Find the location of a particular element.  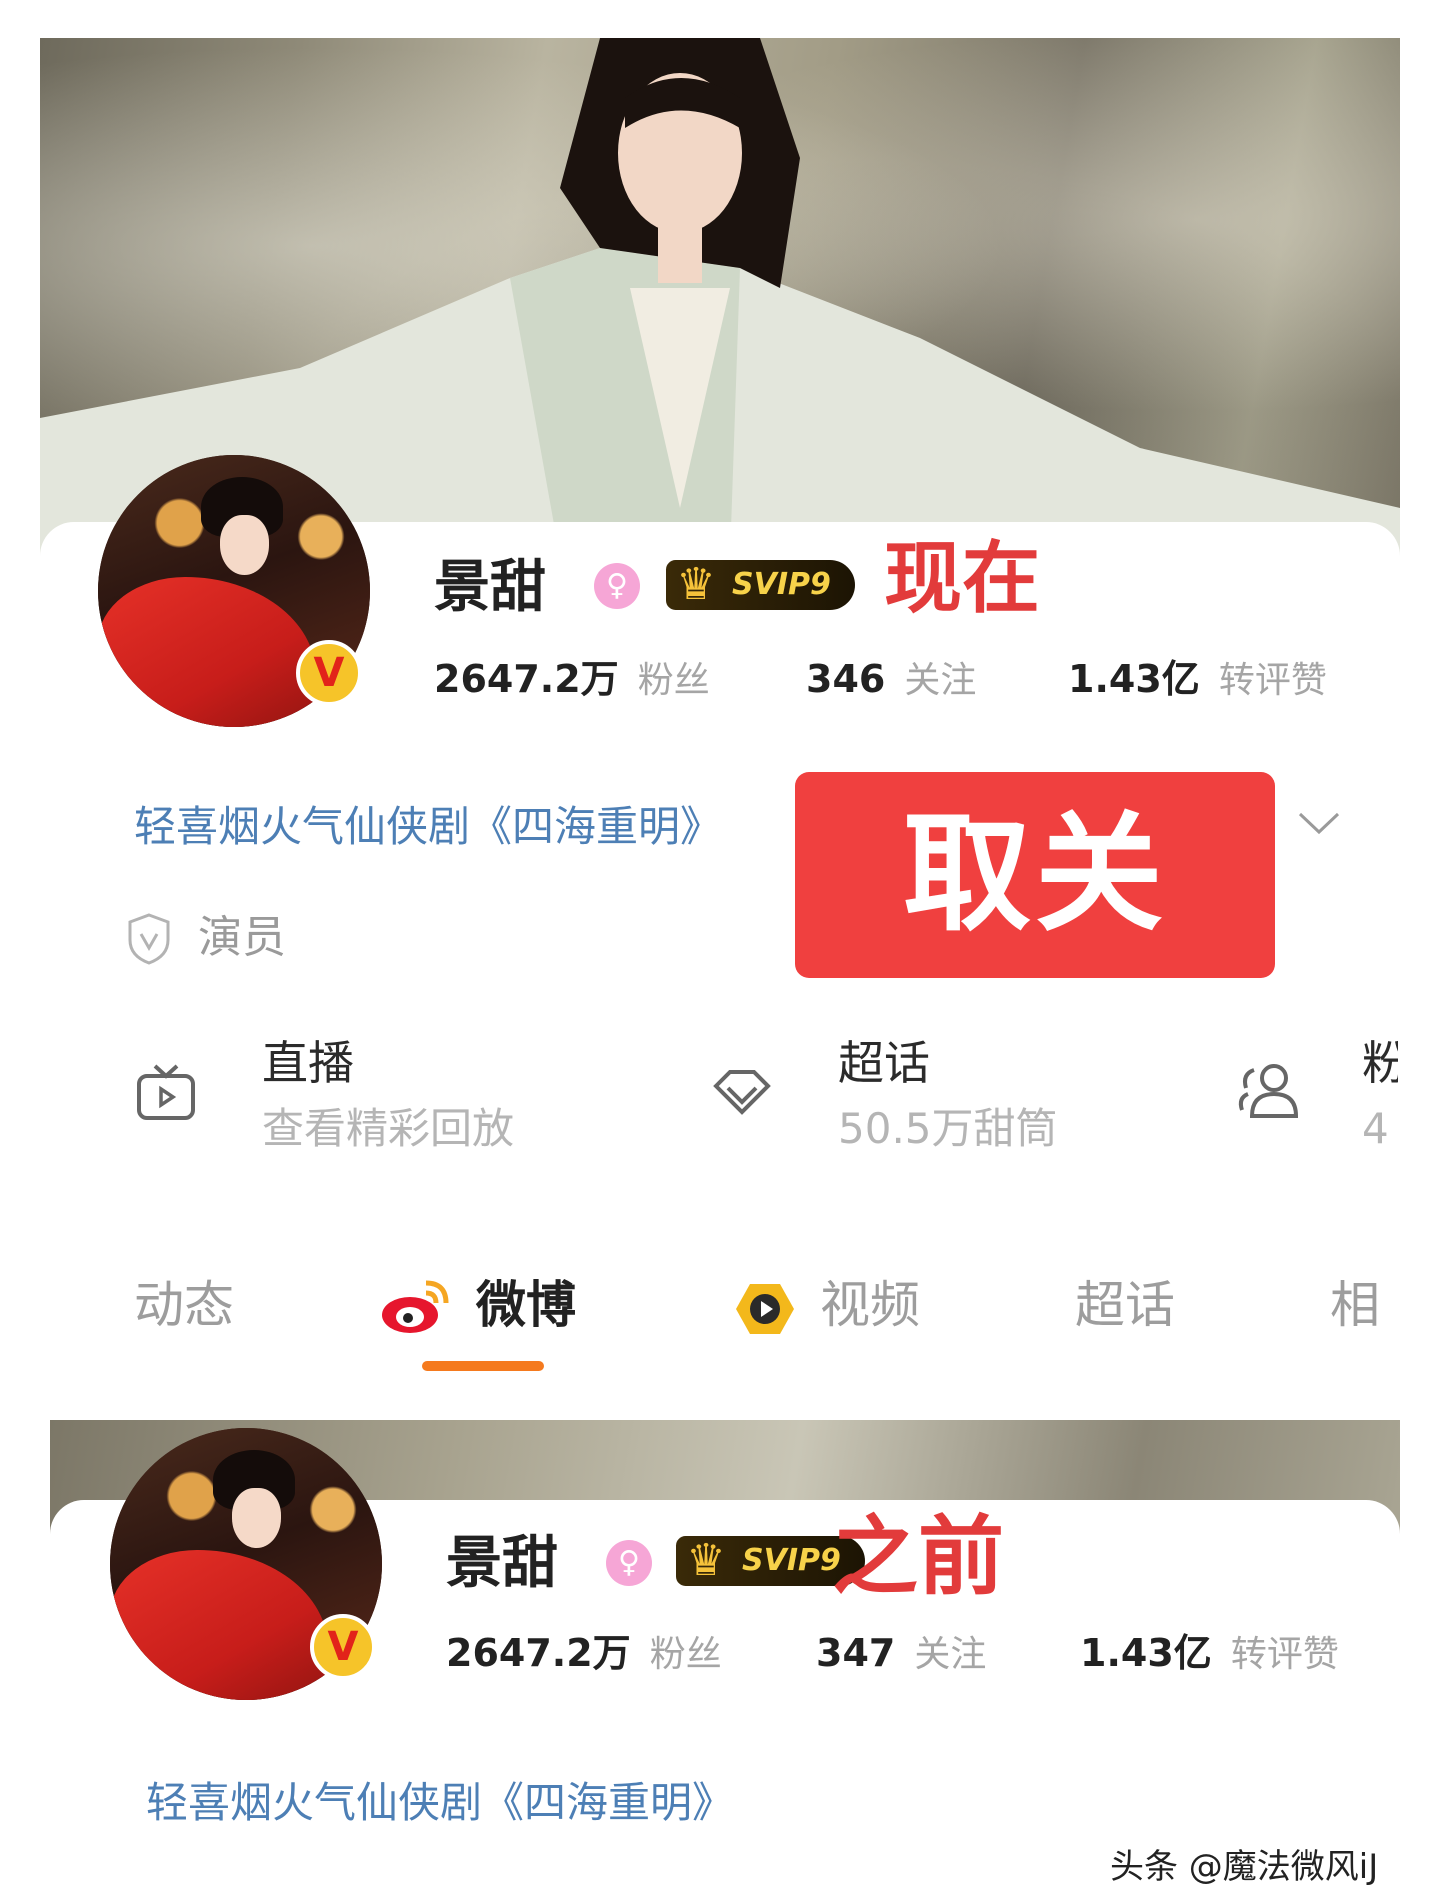

weibo-icon is located at coordinates (415, 1306).